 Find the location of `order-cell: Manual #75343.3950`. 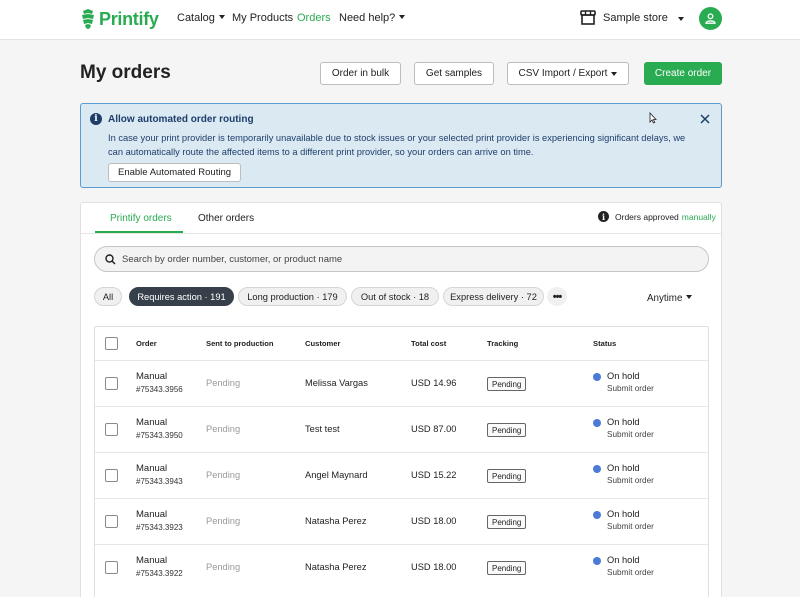

order-cell: Manual #75343.3950 is located at coordinates (159, 428).